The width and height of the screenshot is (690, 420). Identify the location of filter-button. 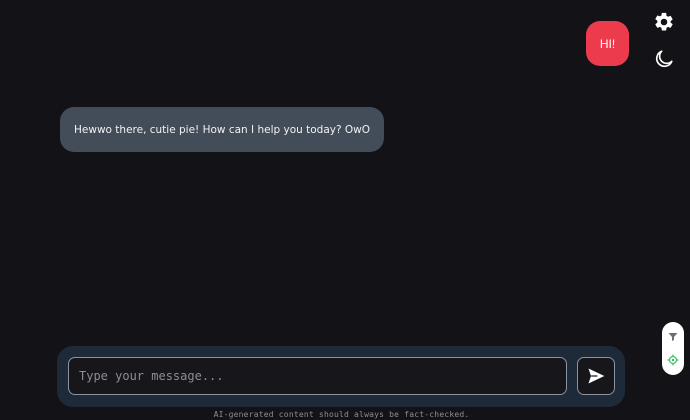
(673, 337).